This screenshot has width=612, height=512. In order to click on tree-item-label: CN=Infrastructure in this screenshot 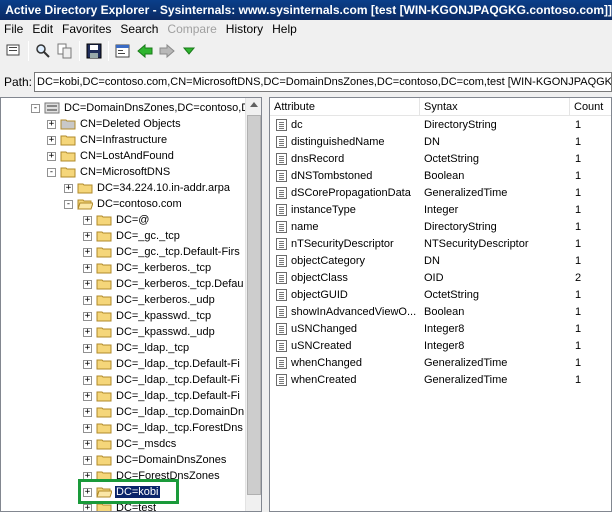, I will do `click(123, 140)`.